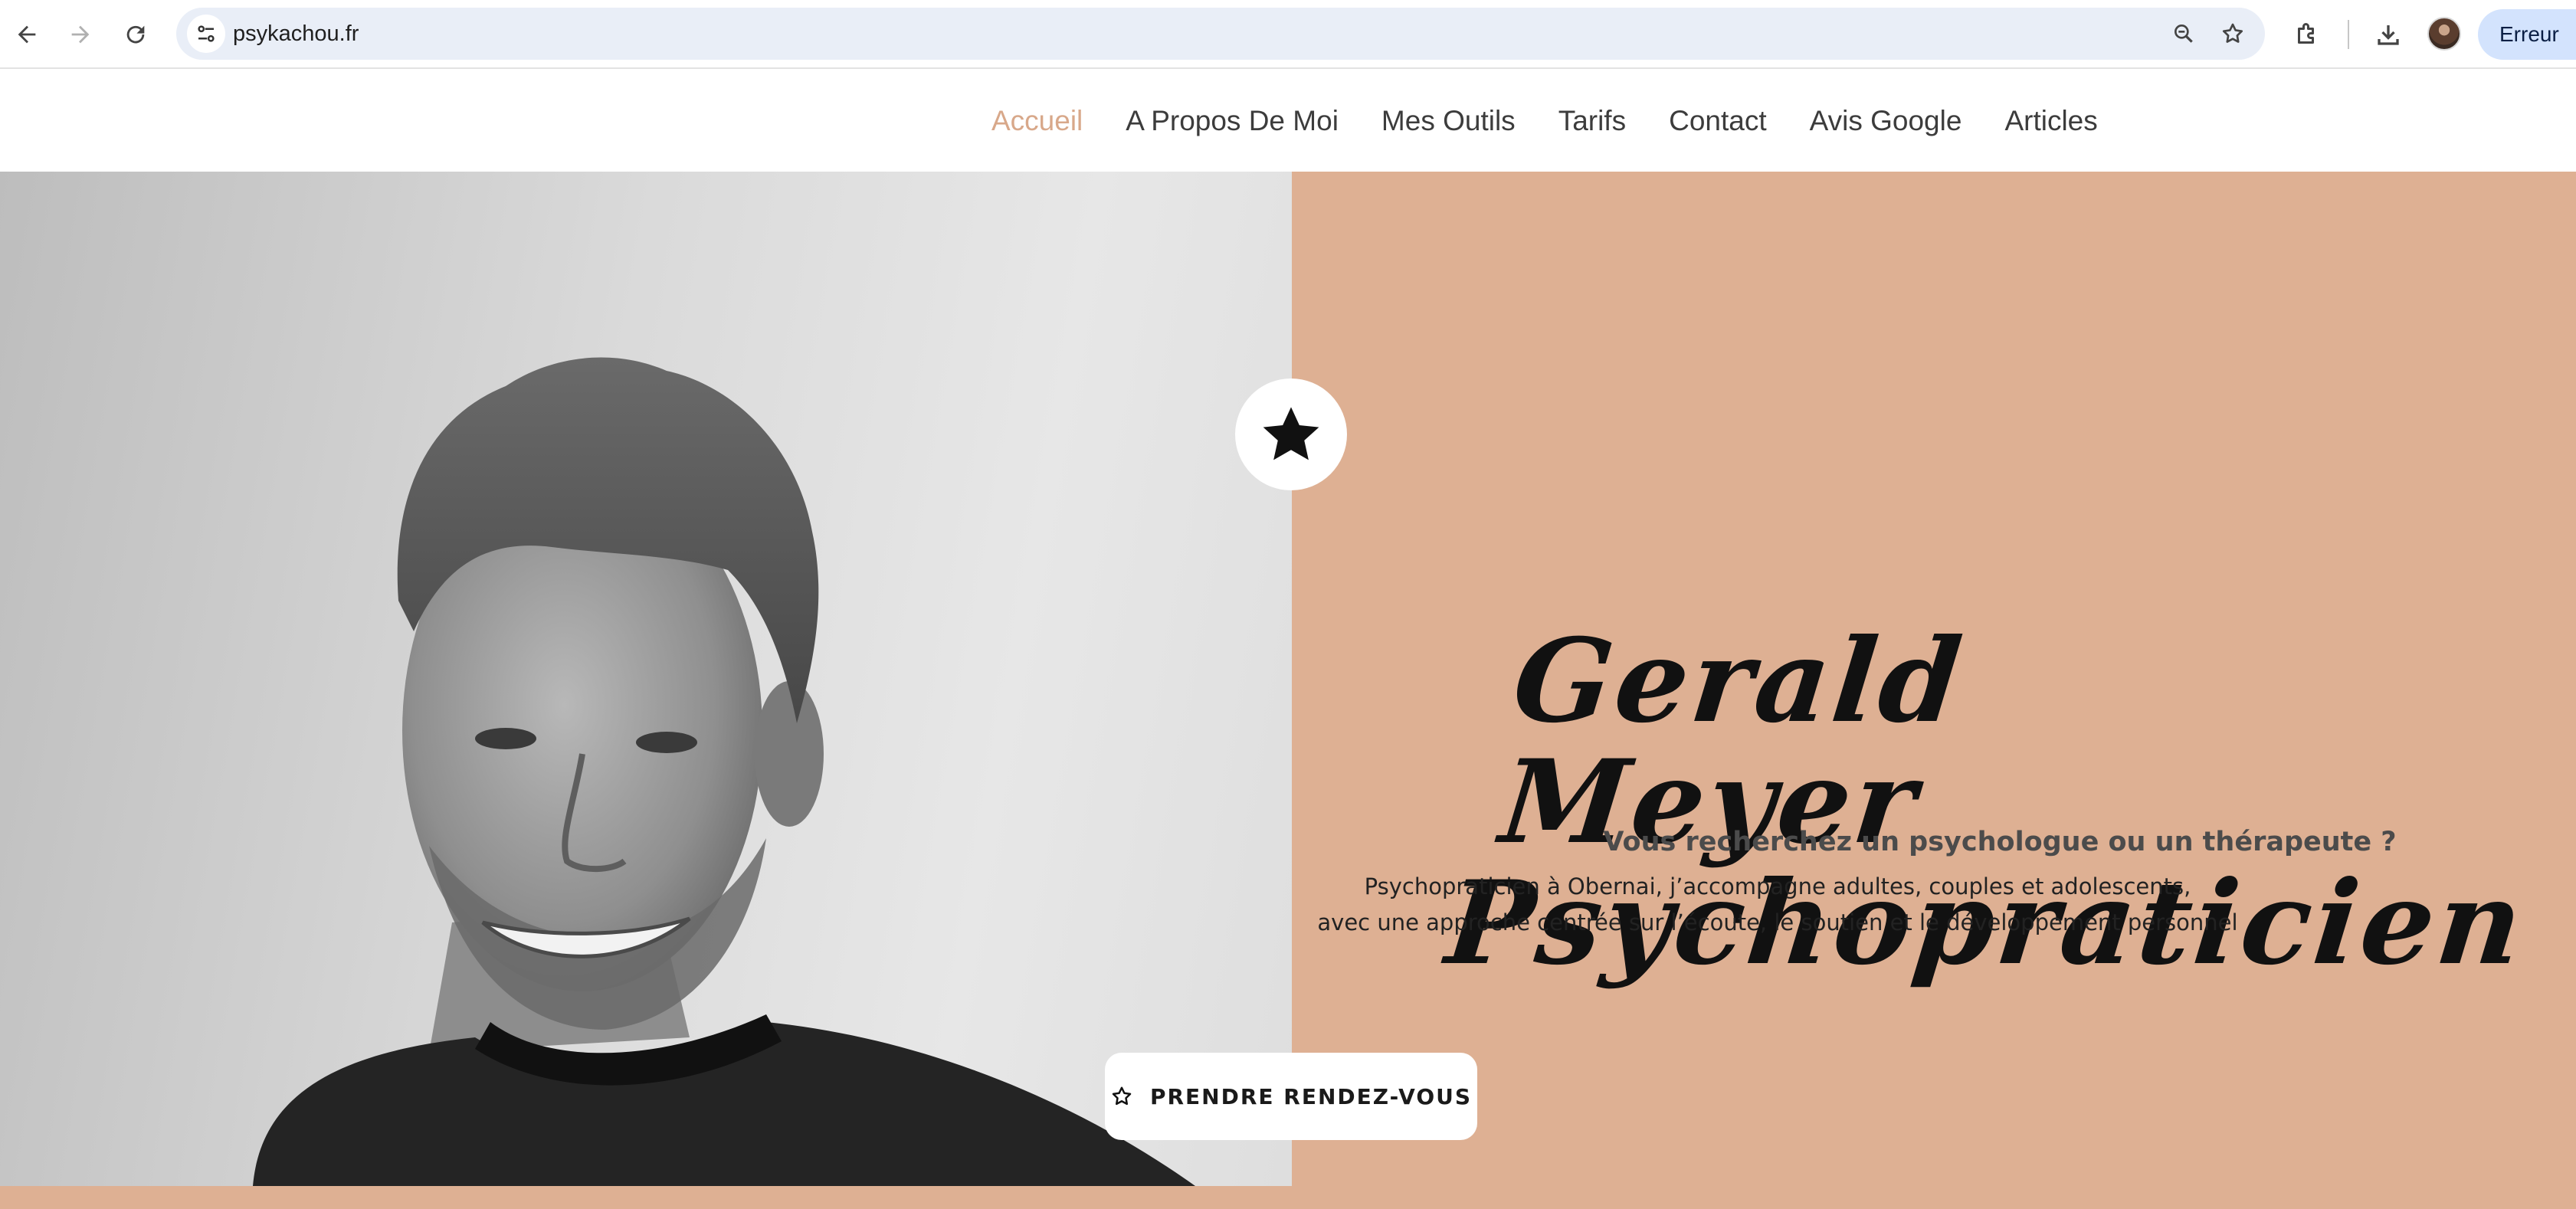  I want to click on address-bar: psykachou.fr, so click(1220, 34).